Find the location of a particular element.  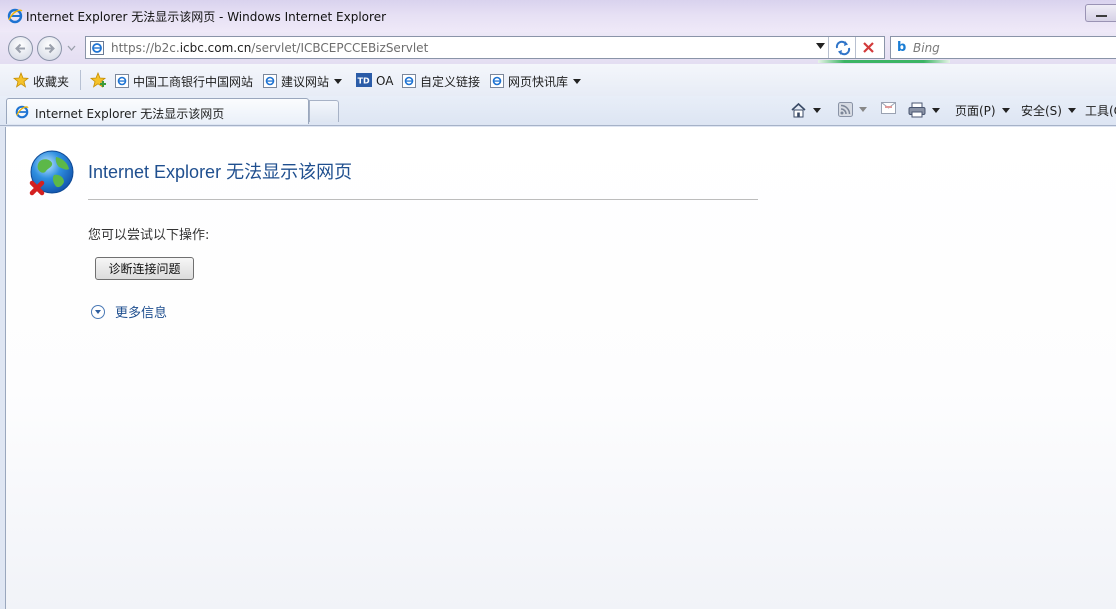

home-button is located at coordinates (805, 110).